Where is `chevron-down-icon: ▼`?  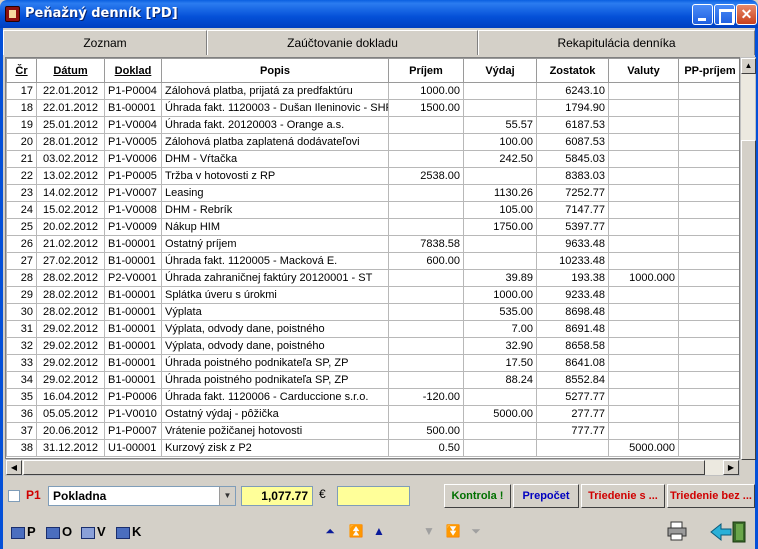
chevron-down-icon: ▼ is located at coordinates (227, 496).